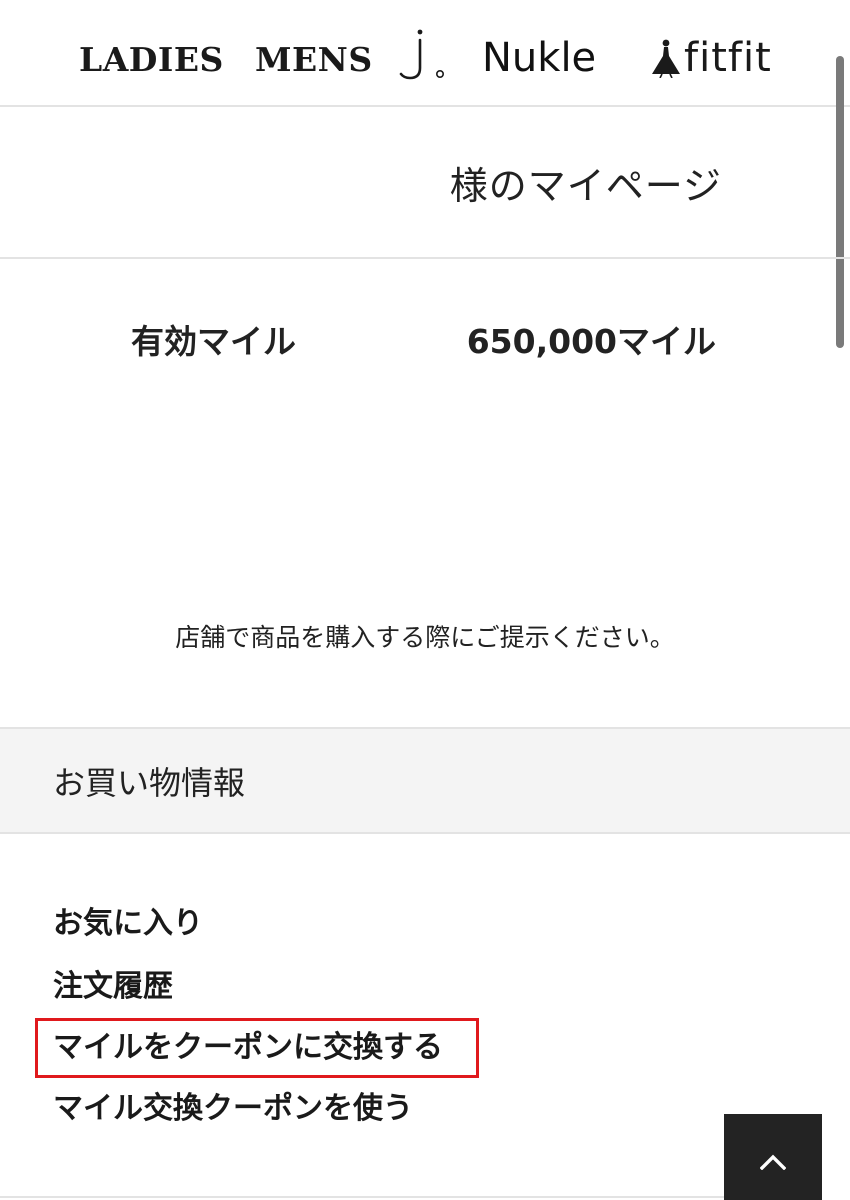 The image size is (850, 1200). What do you see at coordinates (425, 780) in the screenshot?
I see `shopping-info-section-header: お買い物情報` at bounding box center [425, 780].